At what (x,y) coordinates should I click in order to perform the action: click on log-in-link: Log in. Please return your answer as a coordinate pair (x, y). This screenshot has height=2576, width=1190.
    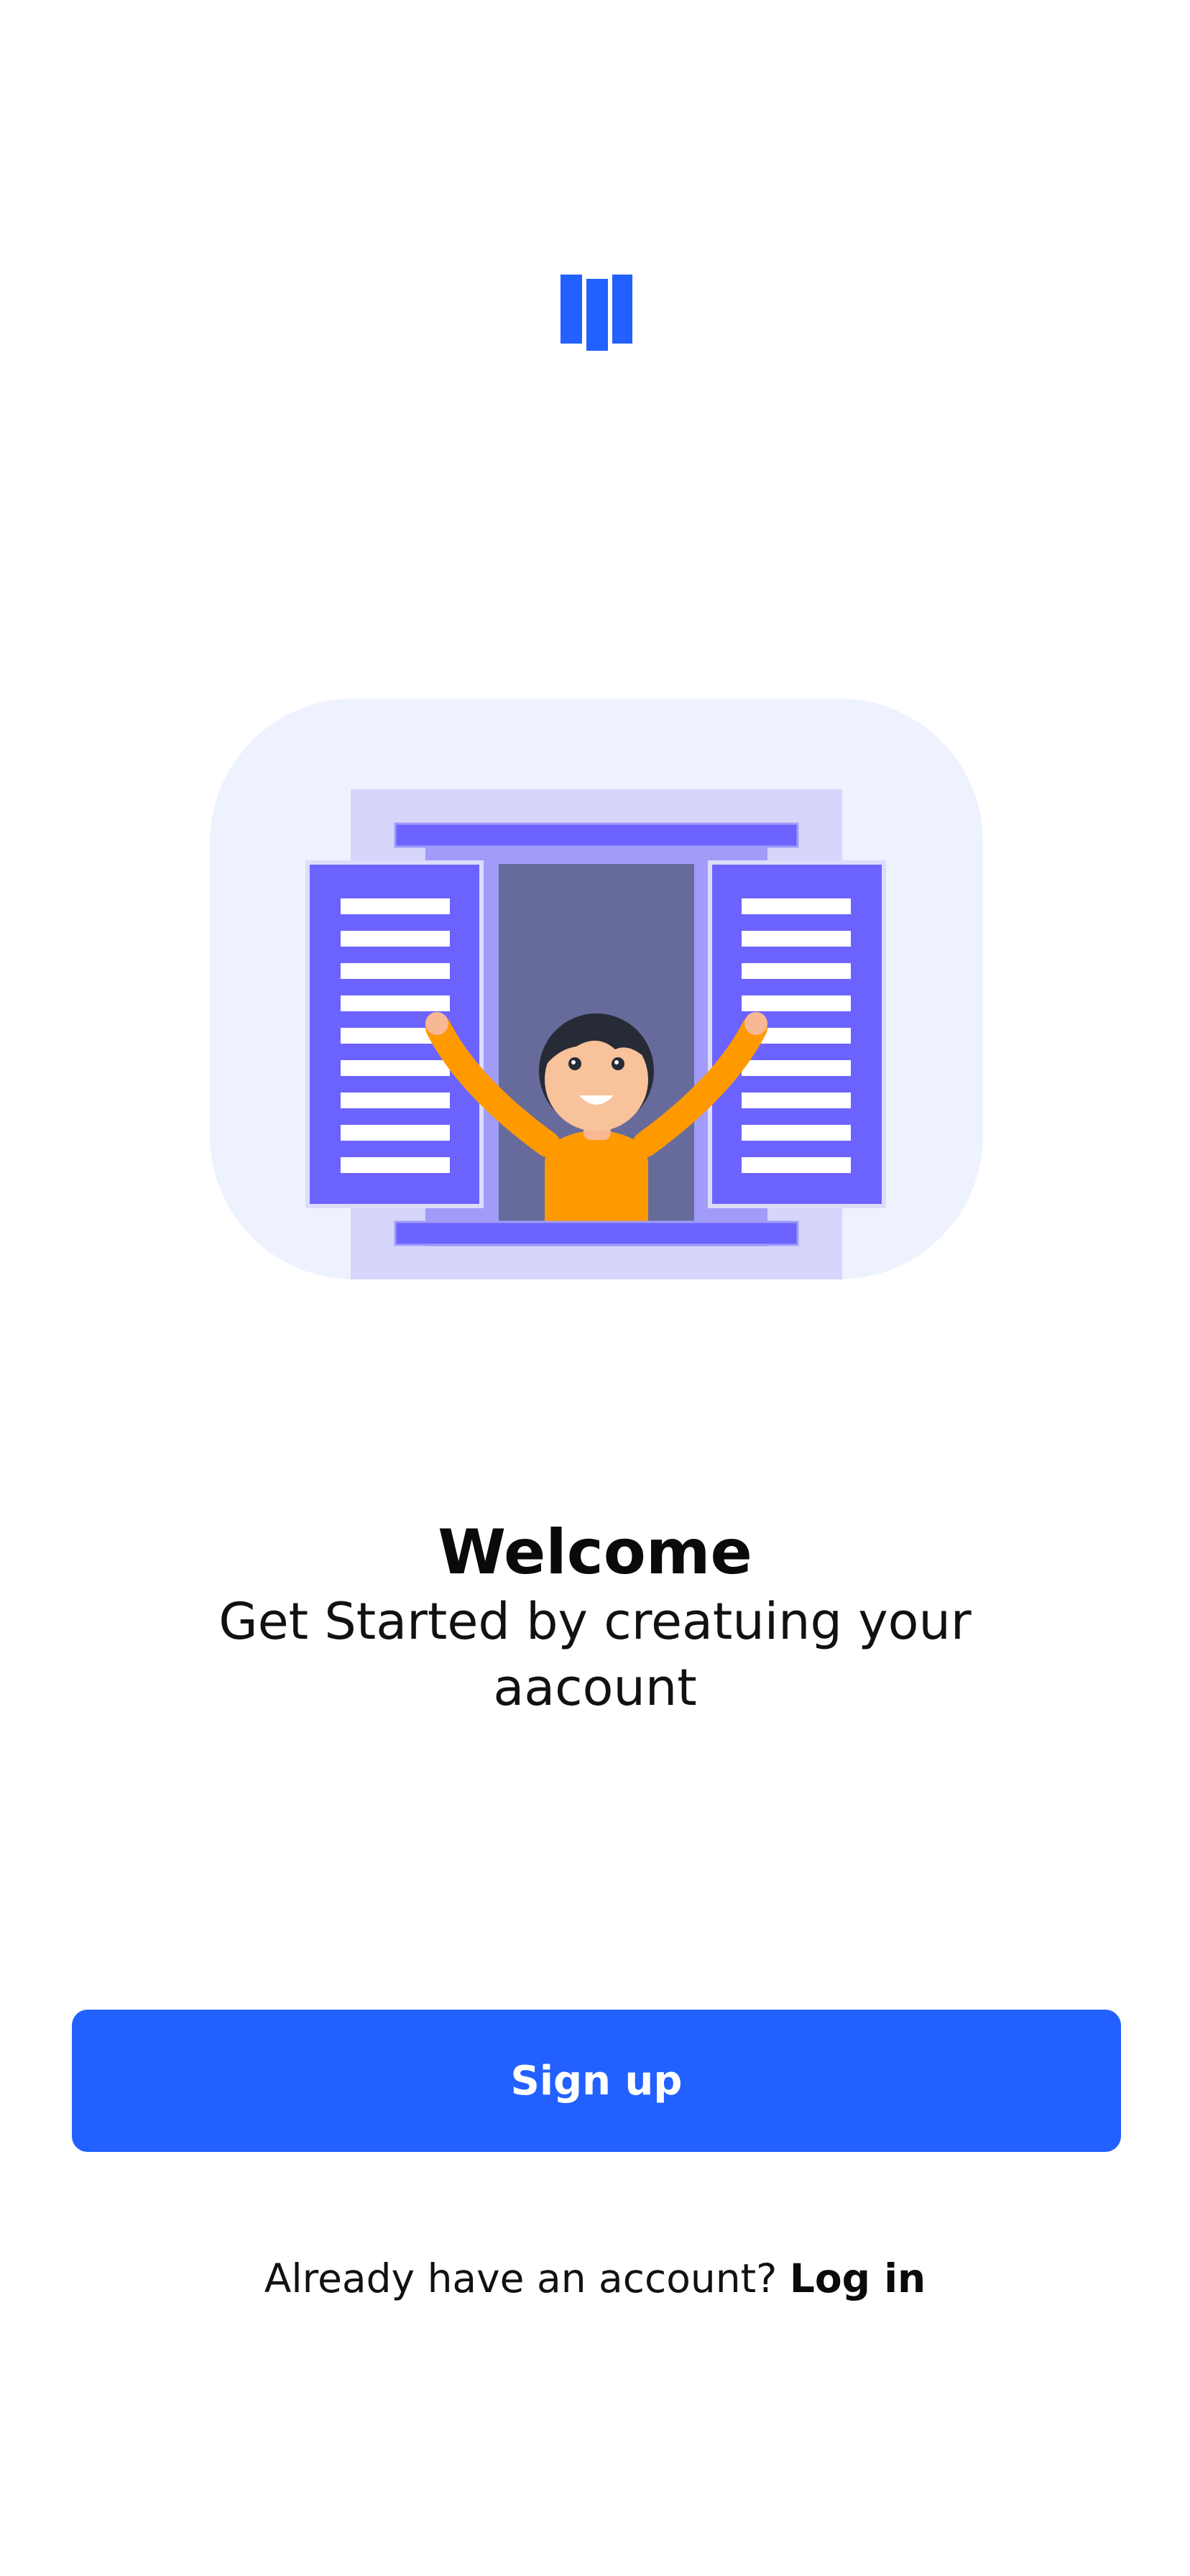
    Looking at the image, I should click on (858, 2278).